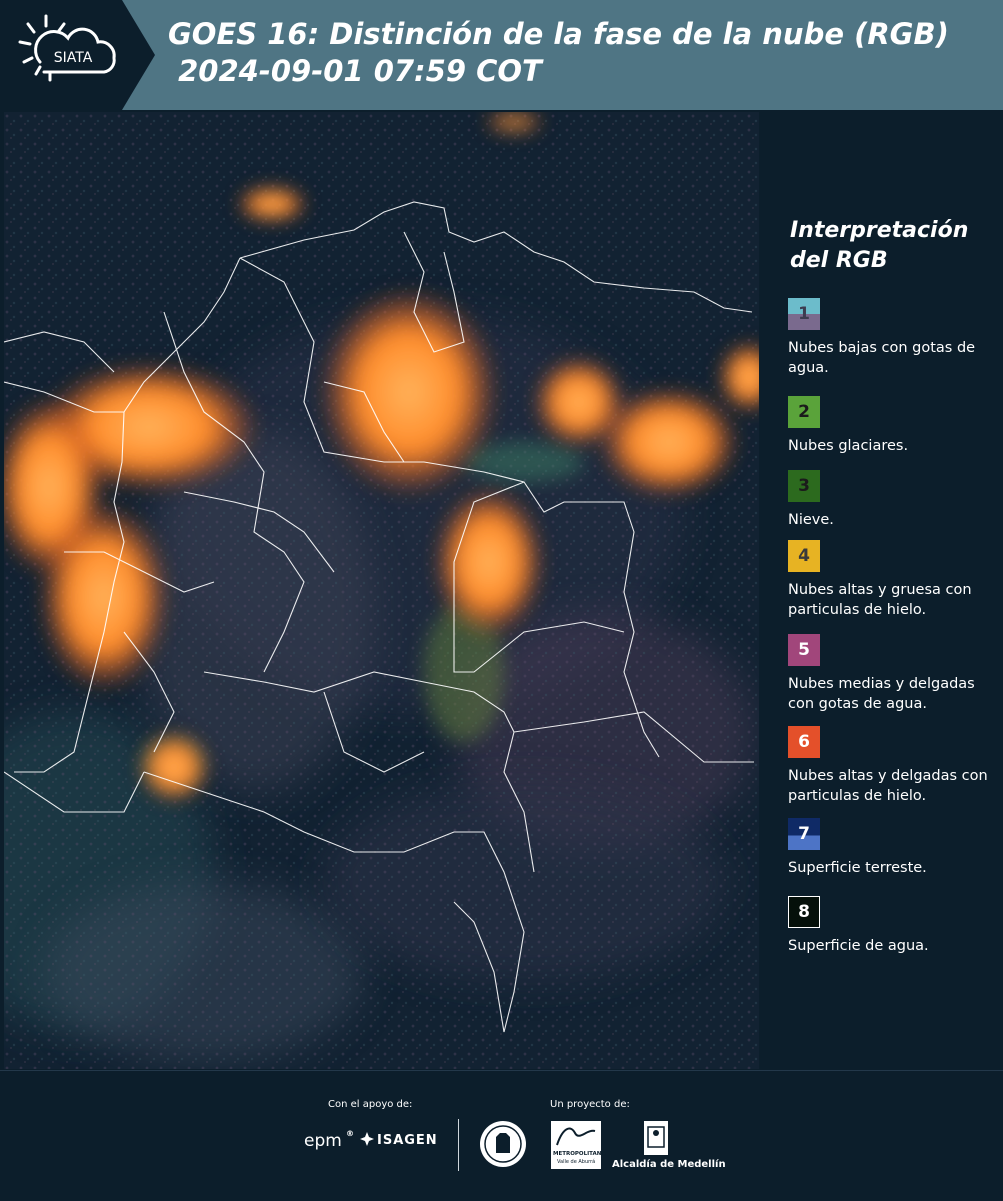 The height and width of the screenshot is (1201, 1003). Describe the element at coordinates (839, 260) in the screenshot. I see `legend-title-line-2: del RGB` at that location.